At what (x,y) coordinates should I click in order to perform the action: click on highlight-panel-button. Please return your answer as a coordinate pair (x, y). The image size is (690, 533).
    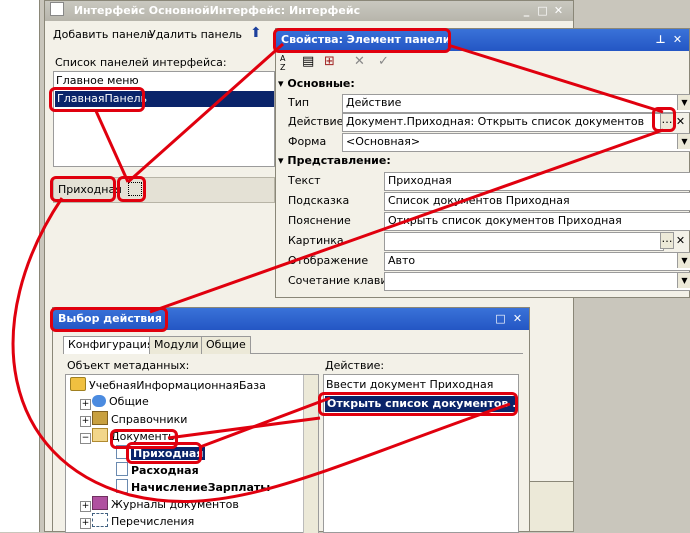
    Looking at the image, I should click on (83, 189).